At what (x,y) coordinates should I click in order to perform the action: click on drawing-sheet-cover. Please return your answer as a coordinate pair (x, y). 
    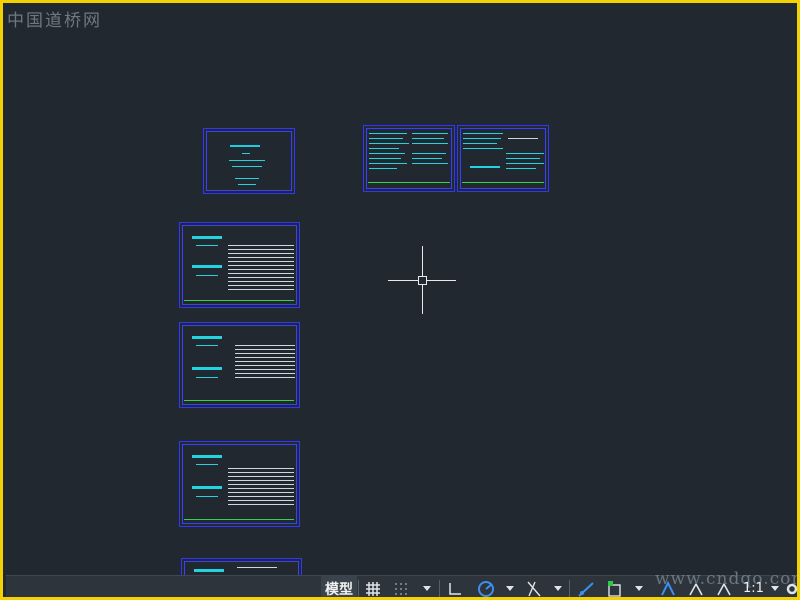
    Looking at the image, I should click on (249, 161).